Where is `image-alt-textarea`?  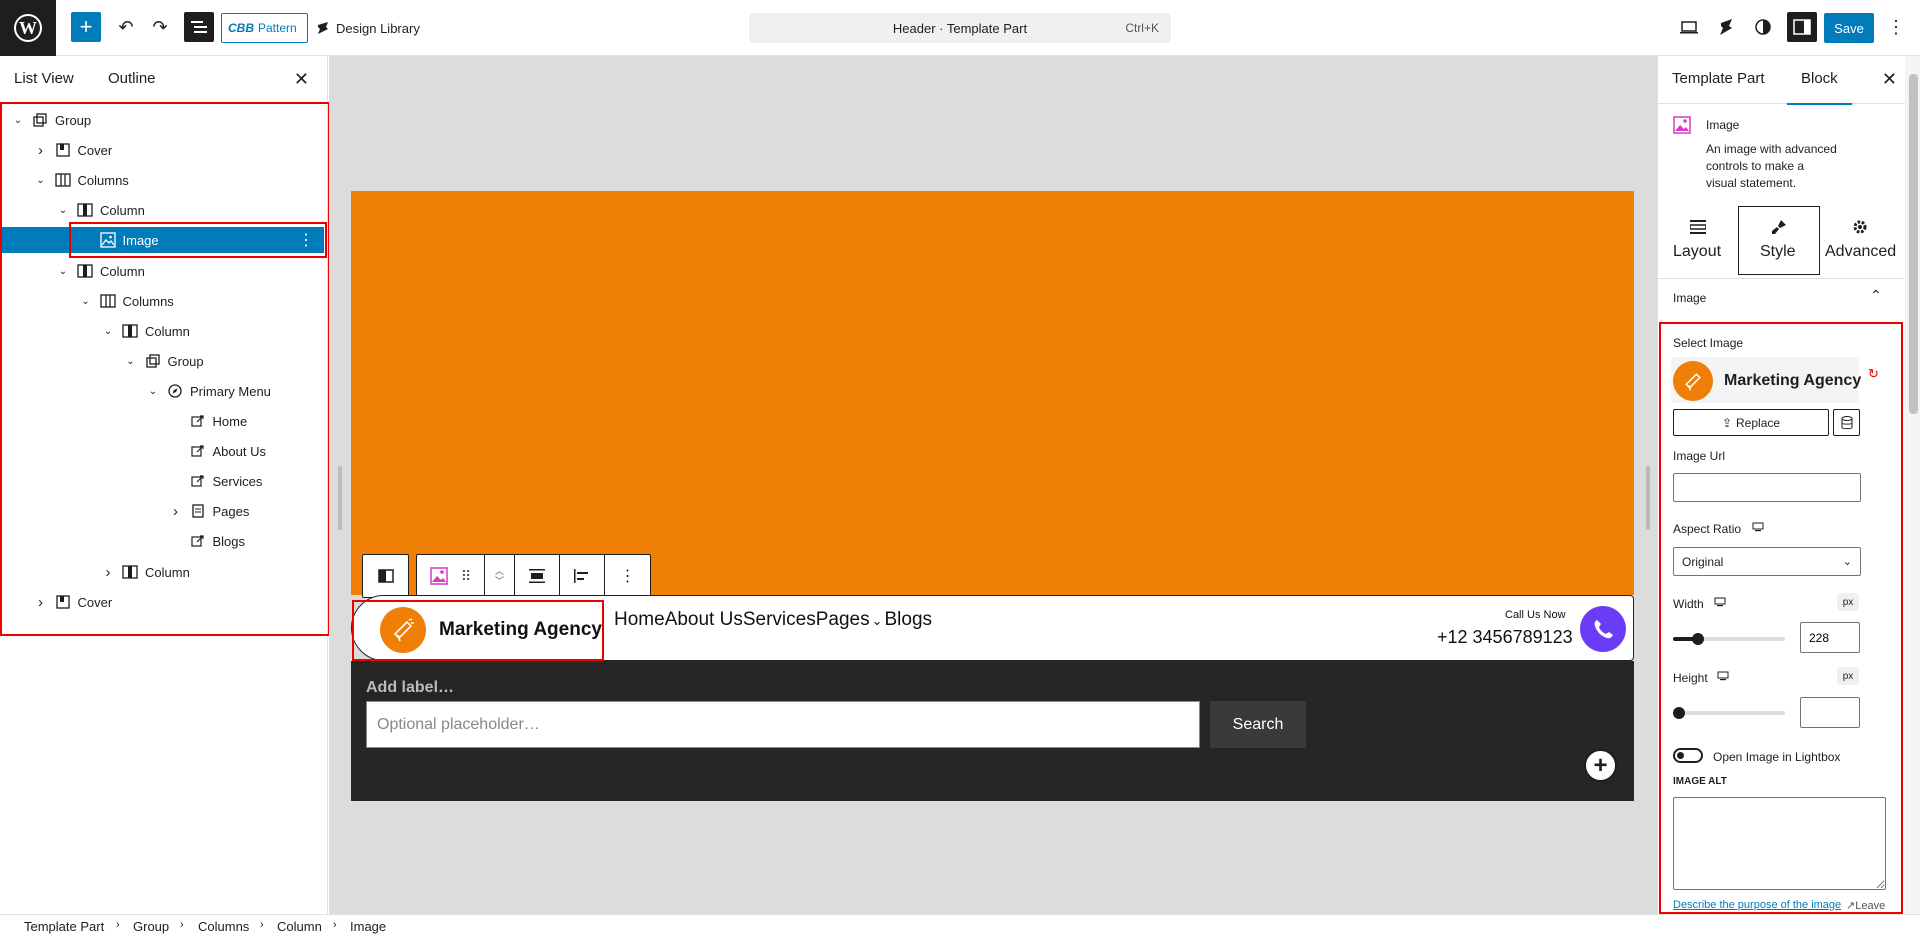 image-alt-textarea is located at coordinates (1779, 843).